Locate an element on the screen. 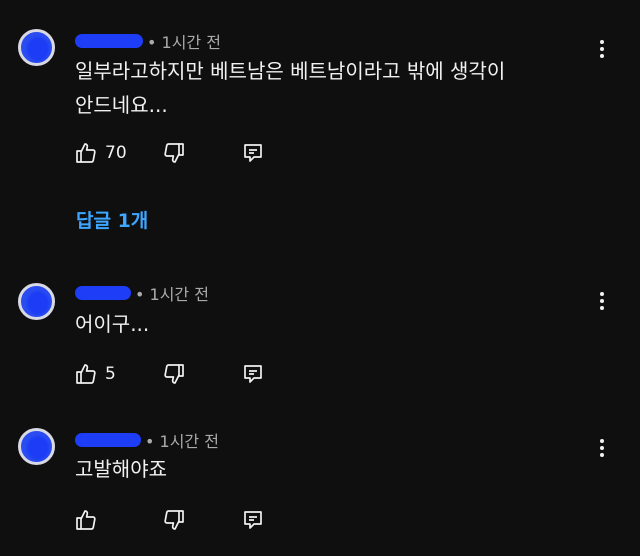 The height and width of the screenshot is (556, 640). comment-actions: 5 is located at coordinates (174, 374).